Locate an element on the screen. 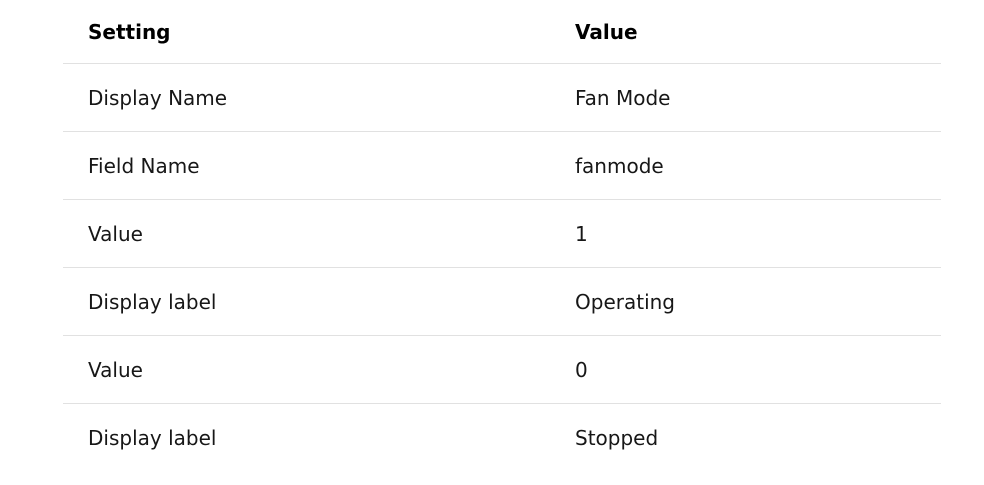  value-cell: Fan Mode is located at coordinates (745, 97).